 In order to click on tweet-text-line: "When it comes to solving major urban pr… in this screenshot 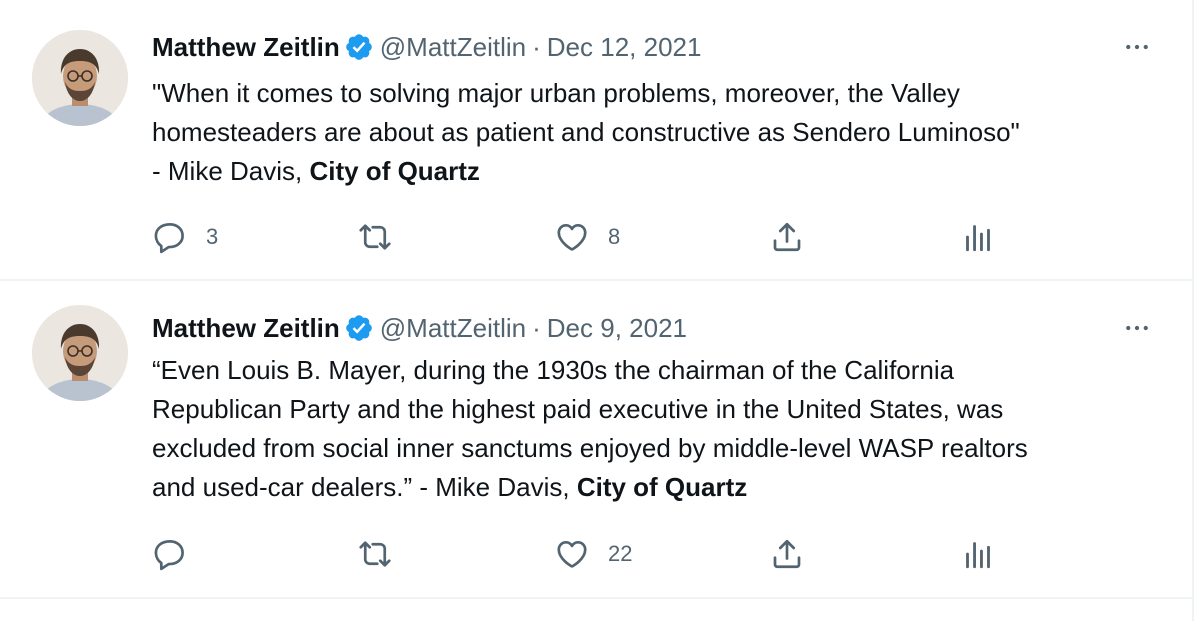, I will do `click(556, 93)`.